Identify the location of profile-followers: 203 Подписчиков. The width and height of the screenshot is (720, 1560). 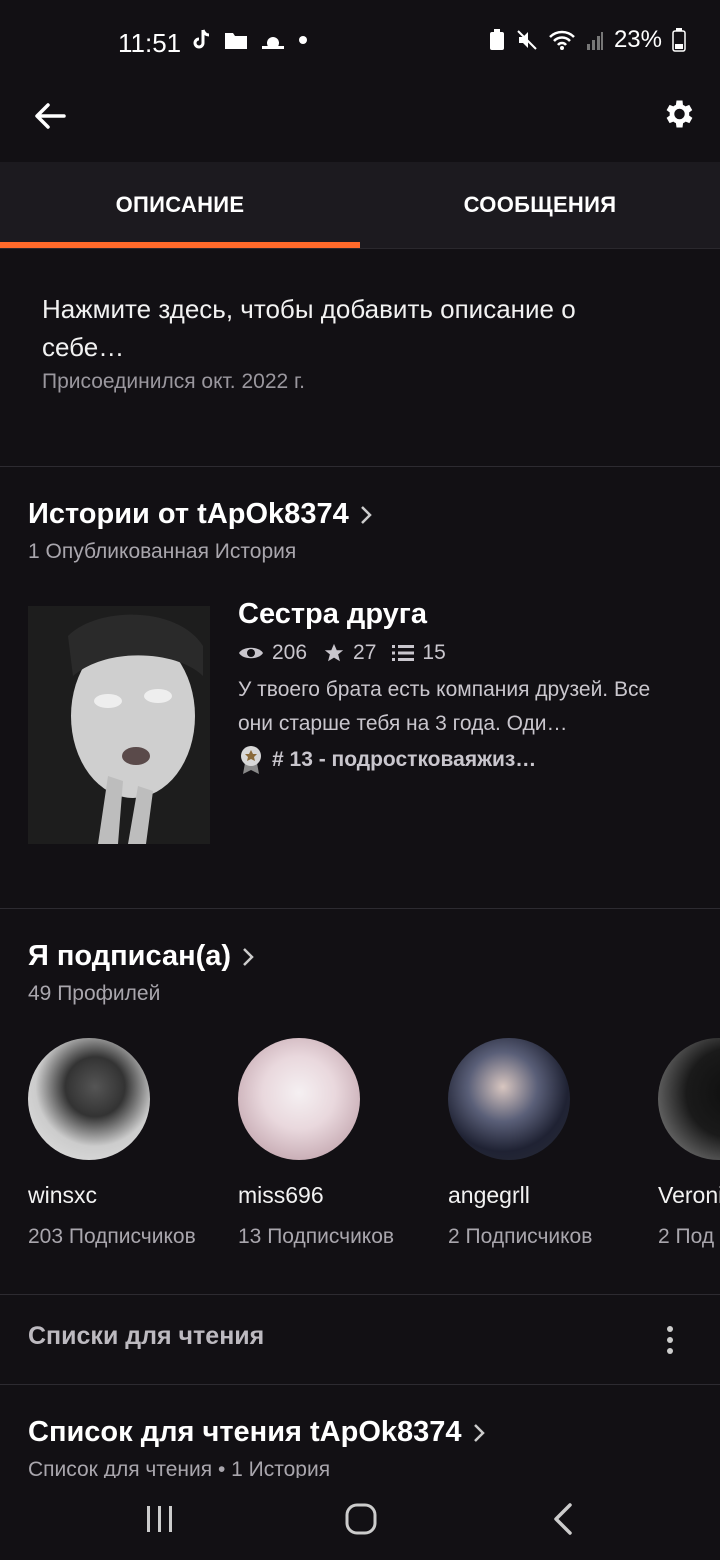
(112, 1236).